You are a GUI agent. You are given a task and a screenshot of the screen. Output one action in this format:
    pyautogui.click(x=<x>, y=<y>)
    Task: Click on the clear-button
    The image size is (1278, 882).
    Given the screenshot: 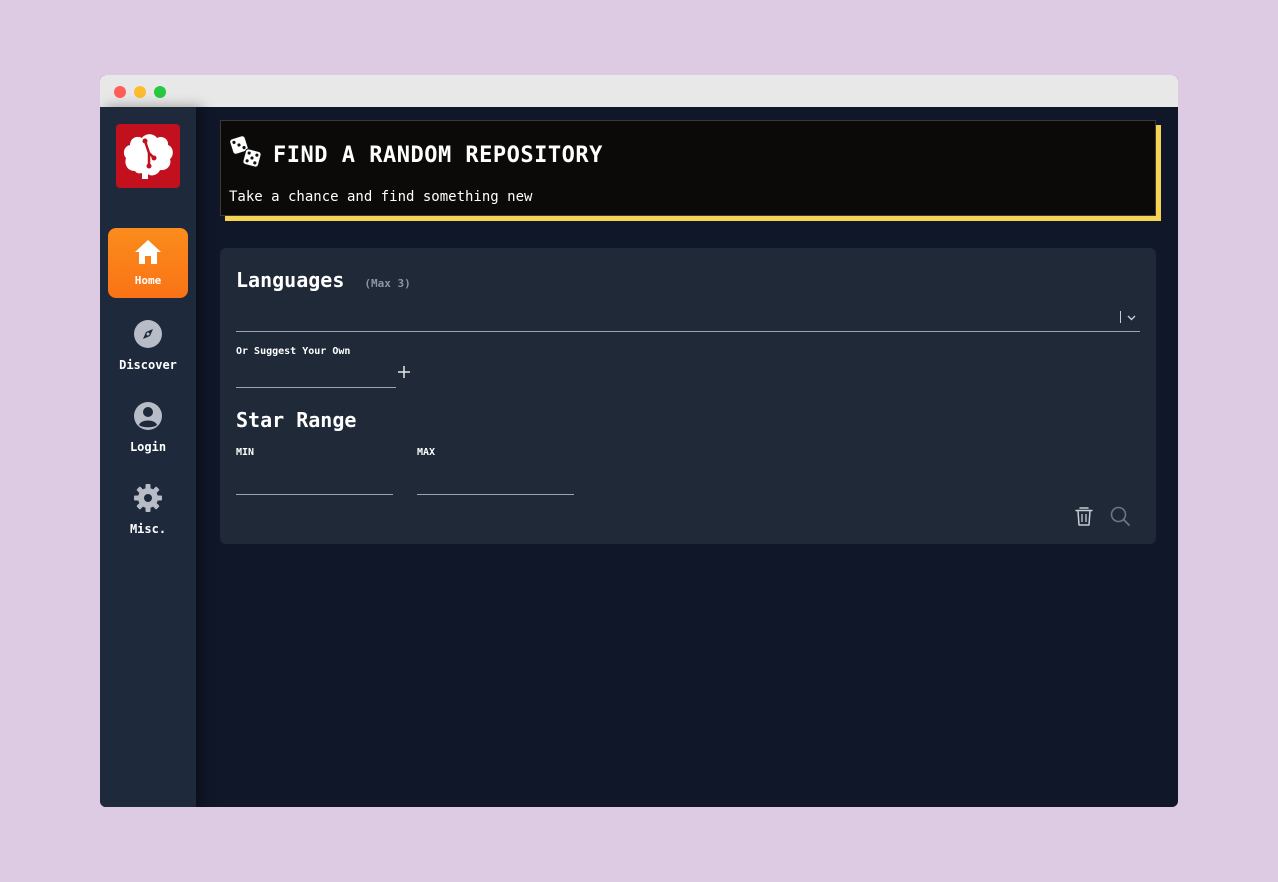 What is the action you would take?
    pyautogui.click(x=1084, y=516)
    